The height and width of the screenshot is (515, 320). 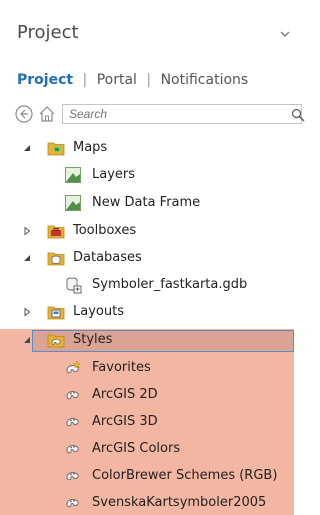 I want to click on tree-item-label: SvenskaKartsymboler2005, so click(x=179, y=502).